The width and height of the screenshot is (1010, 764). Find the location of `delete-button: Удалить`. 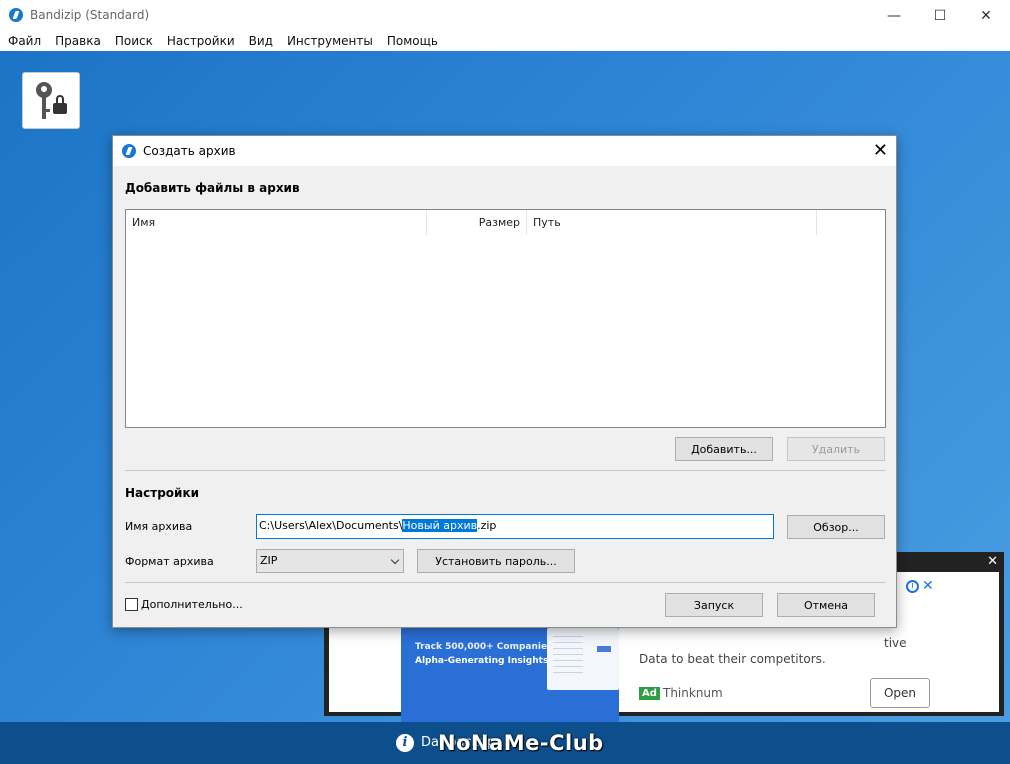

delete-button: Удалить is located at coordinates (836, 449).